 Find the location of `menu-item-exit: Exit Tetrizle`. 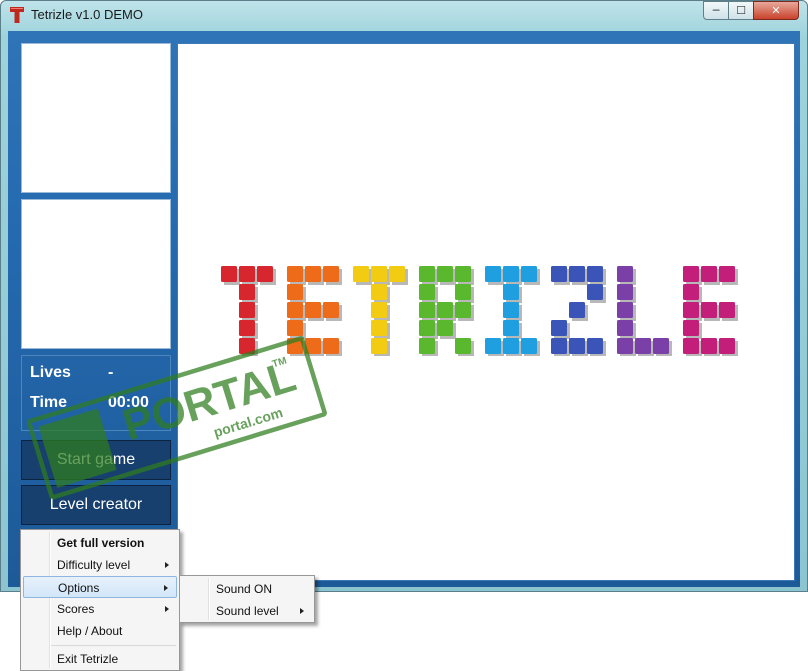

menu-item-exit: Exit Tetrizle is located at coordinates (100, 659).